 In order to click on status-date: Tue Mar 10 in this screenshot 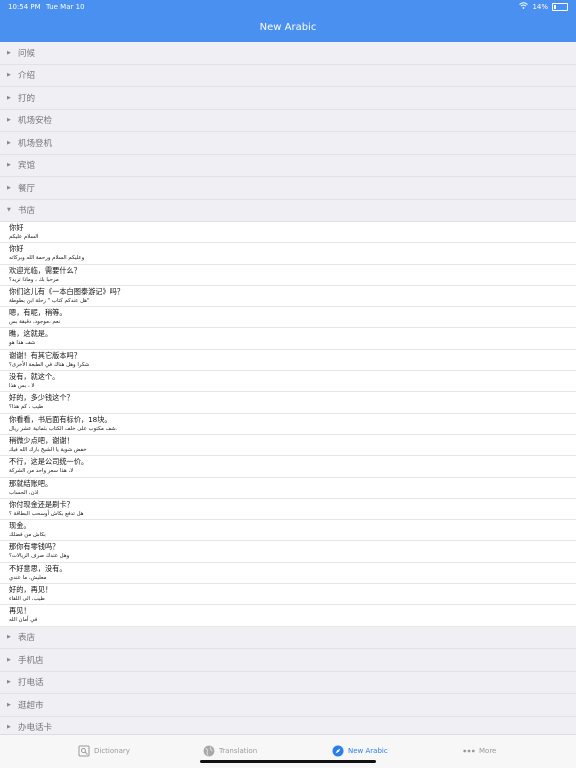, I will do `click(65, 7)`.